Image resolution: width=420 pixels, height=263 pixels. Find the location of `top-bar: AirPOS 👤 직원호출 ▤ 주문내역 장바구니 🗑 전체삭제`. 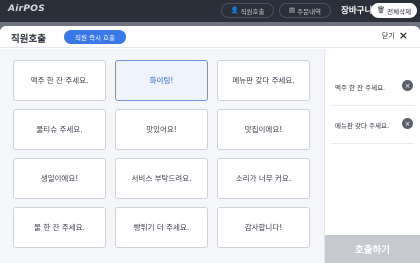

top-bar: AirPOS 👤 직원호출 ▤ 주문내역 장바구니 🗑 전체삭제 is located at coordinates (210, 11).